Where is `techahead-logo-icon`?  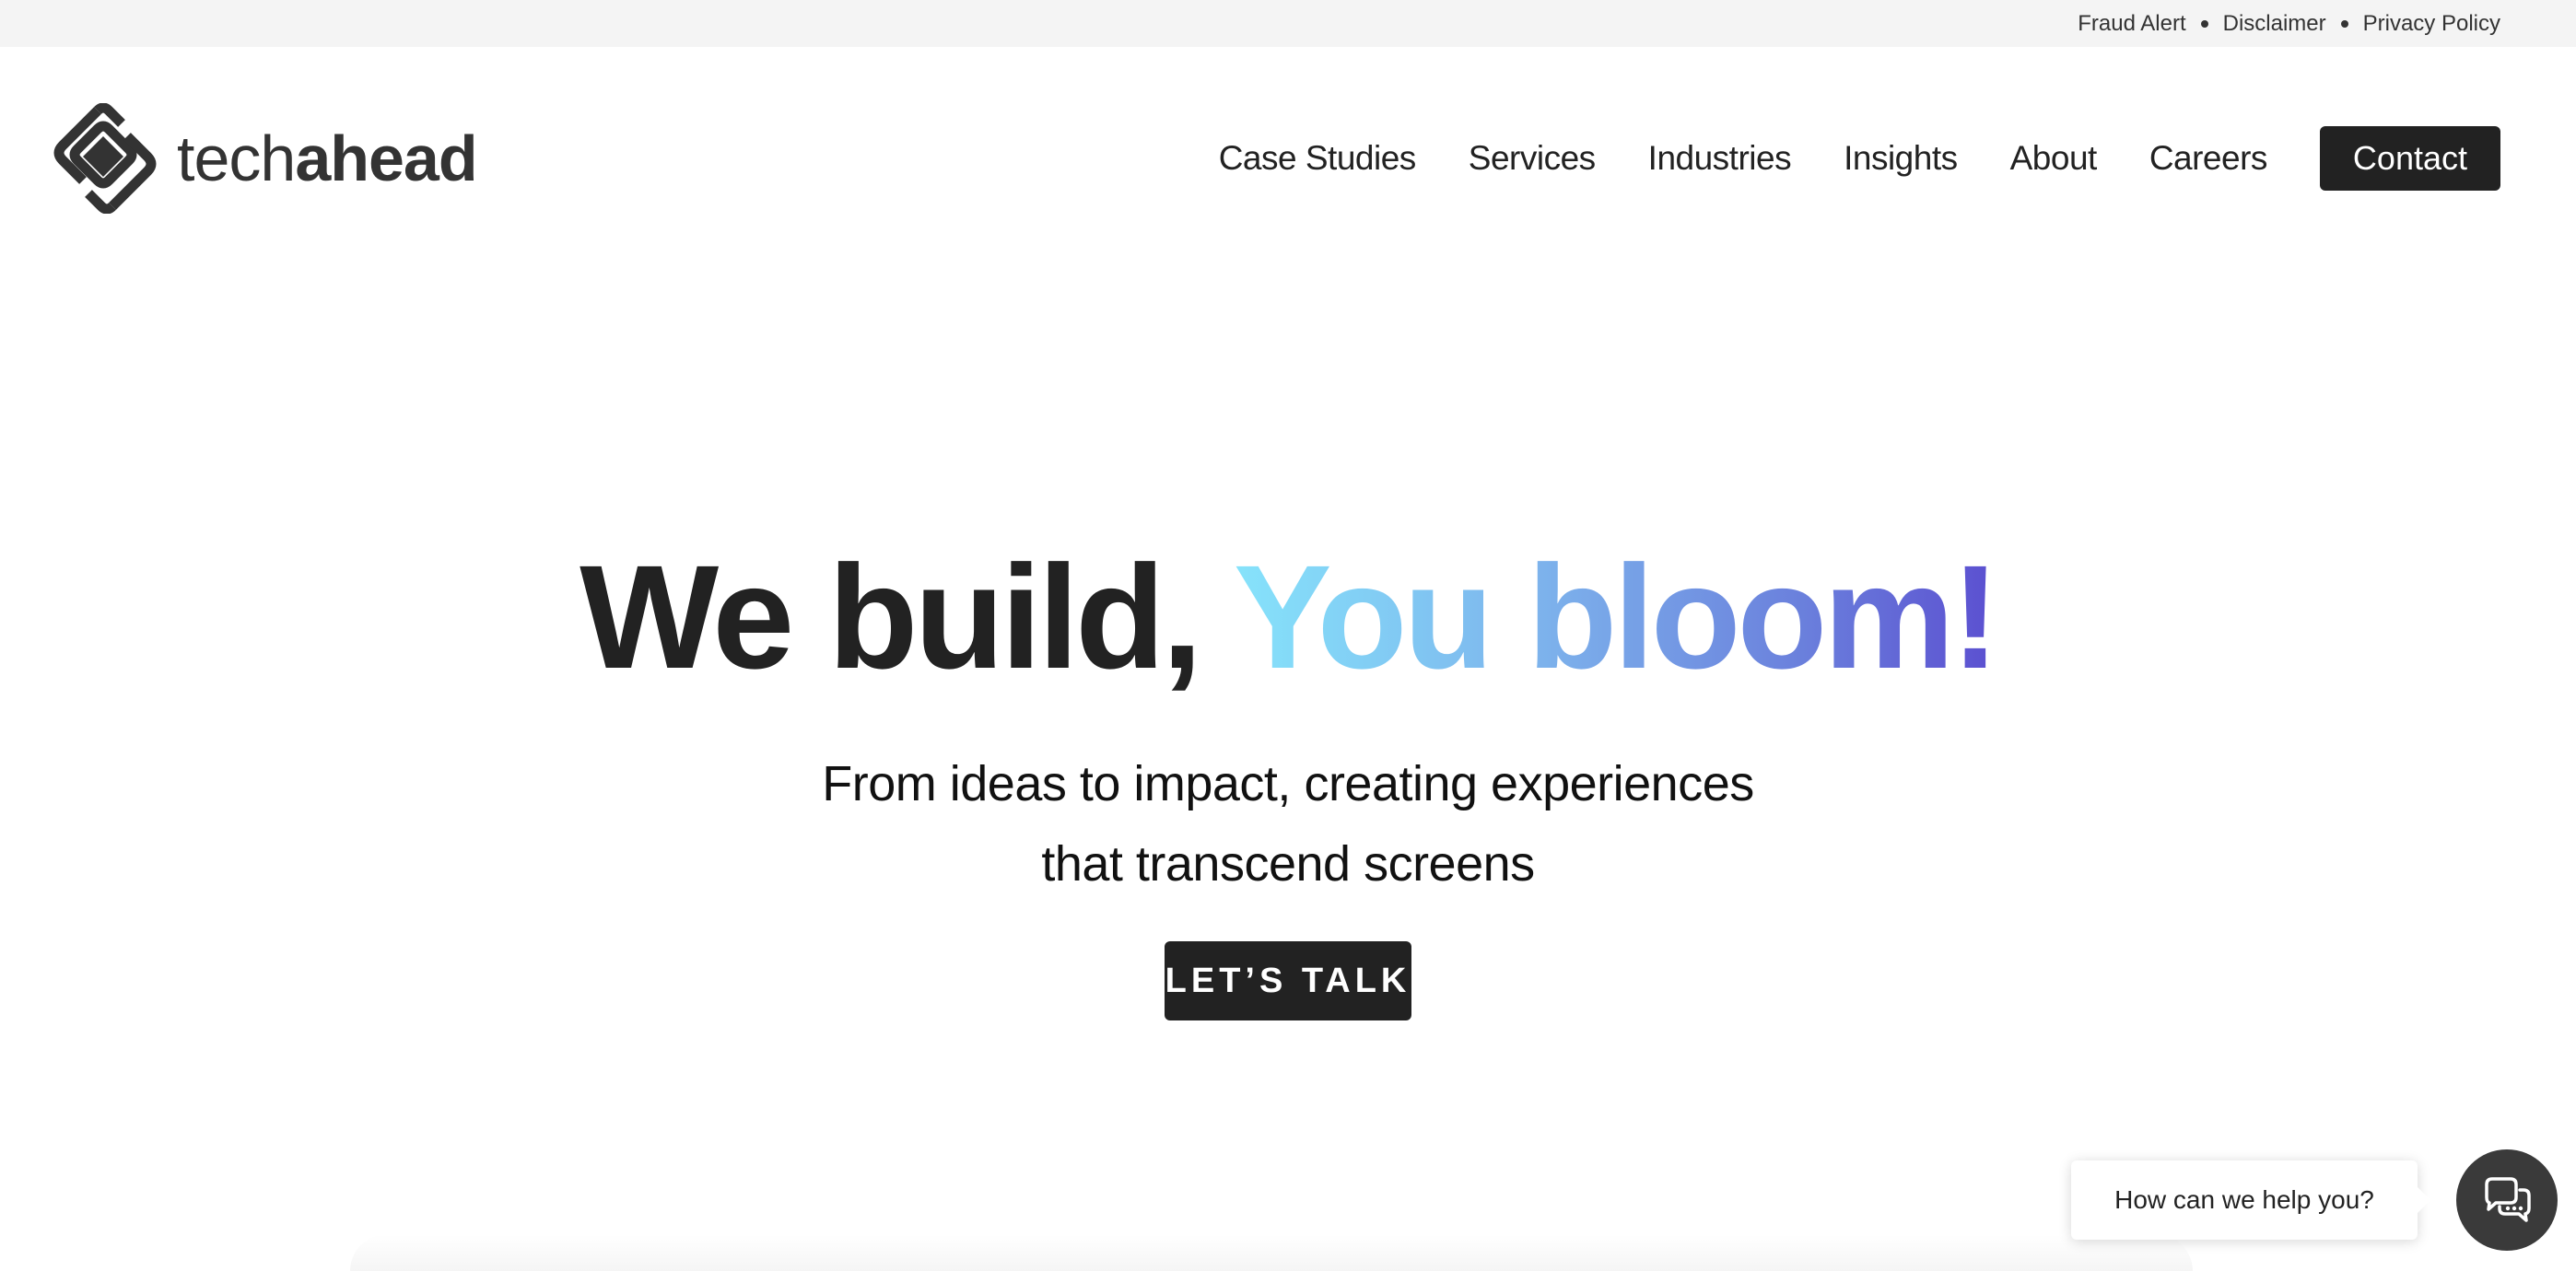
techahead-logo-icon is located at coordinates (105, 158).